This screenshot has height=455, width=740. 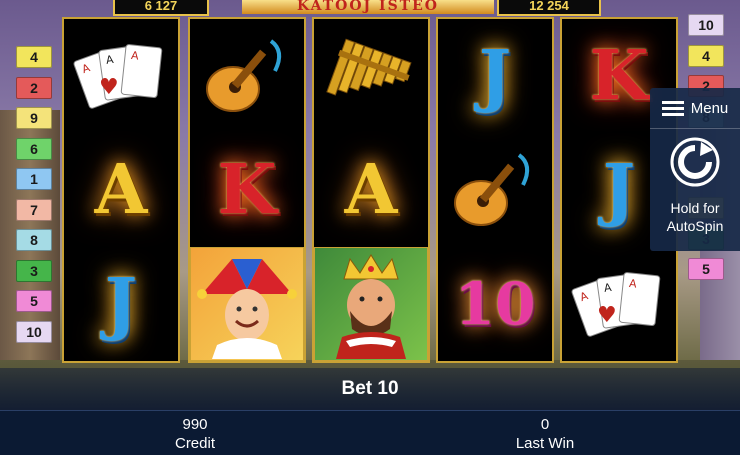 I want to click on refresh-icon, so click(x=695, y=162).